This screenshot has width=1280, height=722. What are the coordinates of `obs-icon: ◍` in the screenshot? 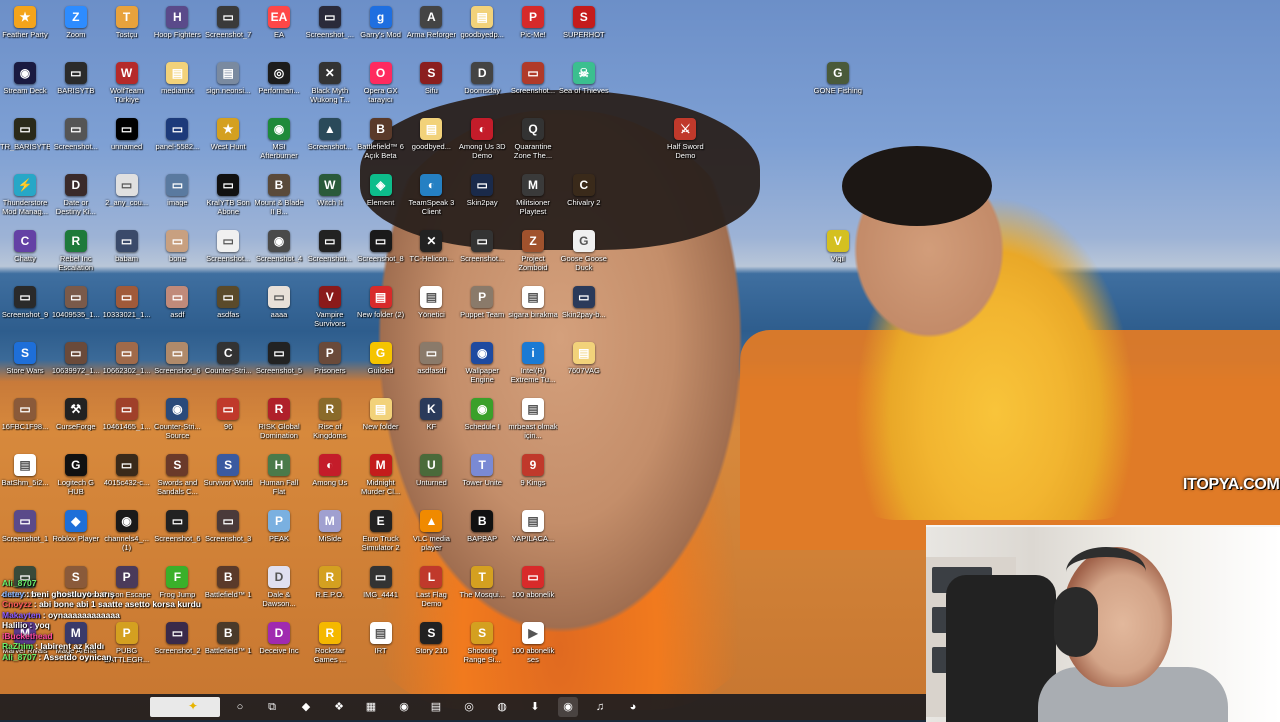 It's located at (502, 707).